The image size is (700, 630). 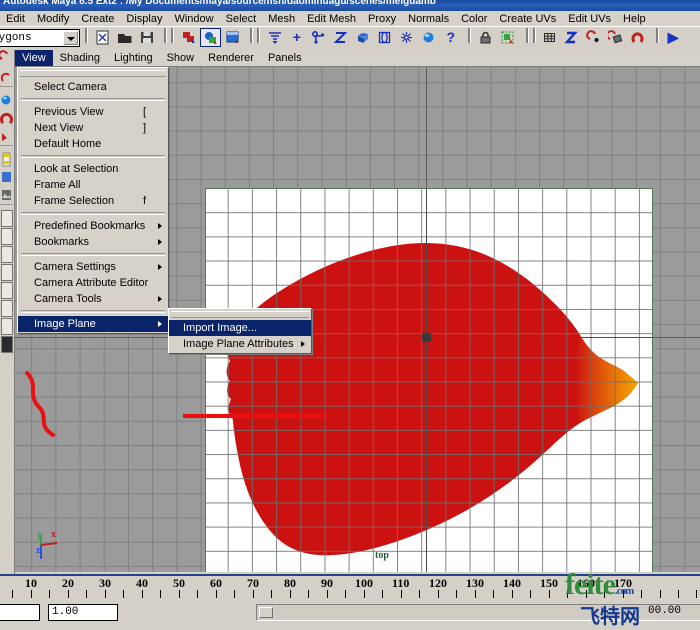 I want to click on layout-preset-render-view, so click(x=7, y=326).